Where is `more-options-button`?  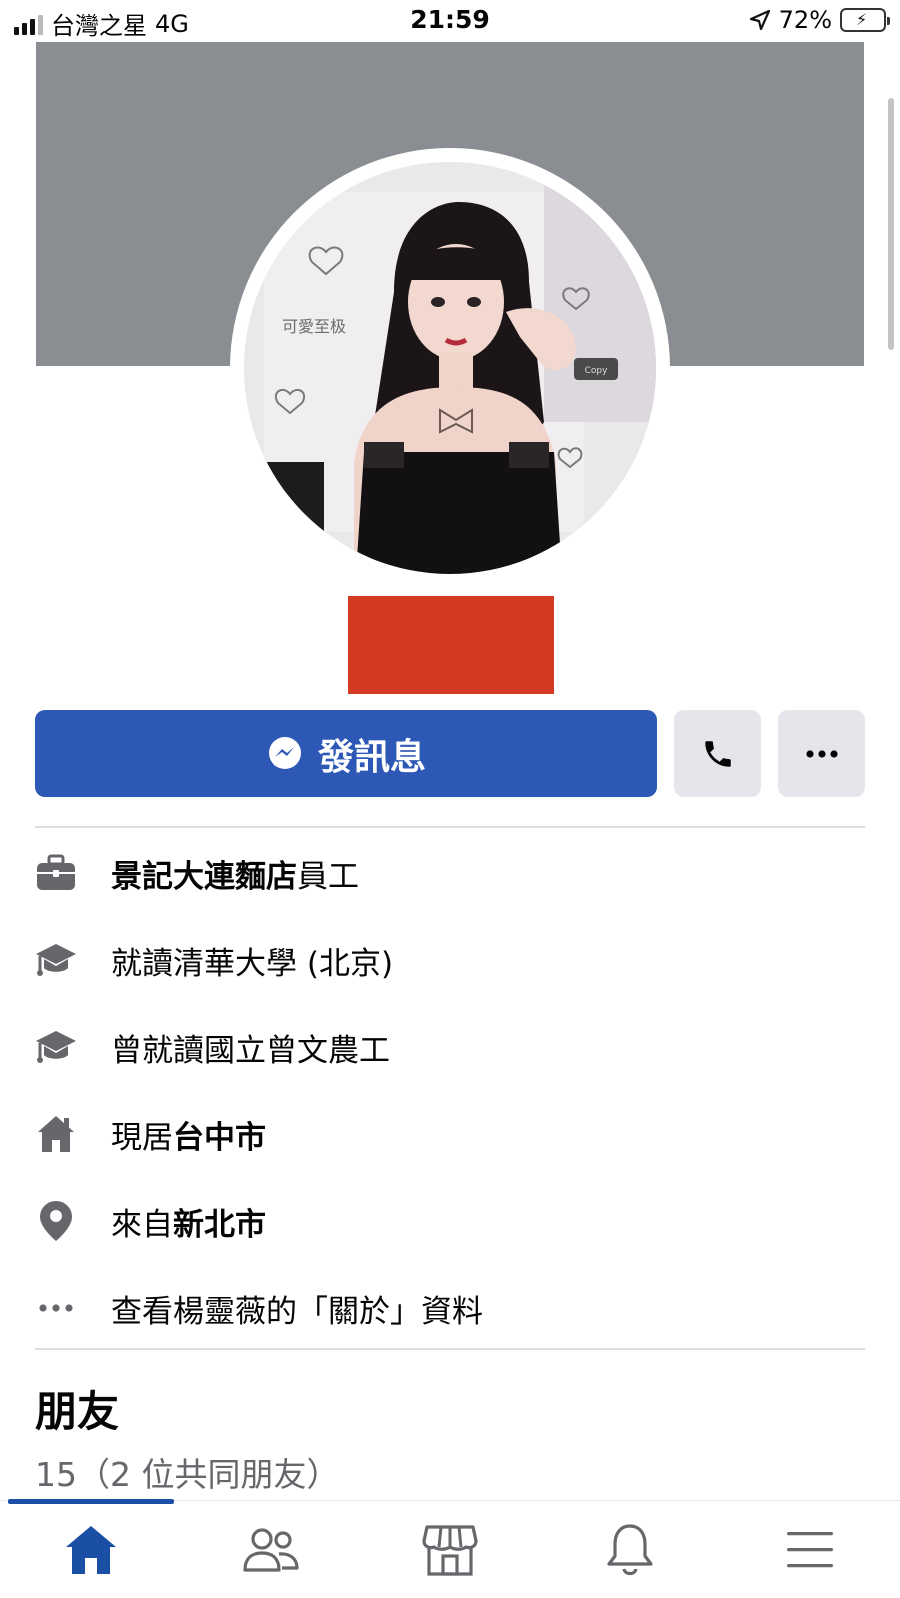
more-options-button is located at coordinates (821, 753).